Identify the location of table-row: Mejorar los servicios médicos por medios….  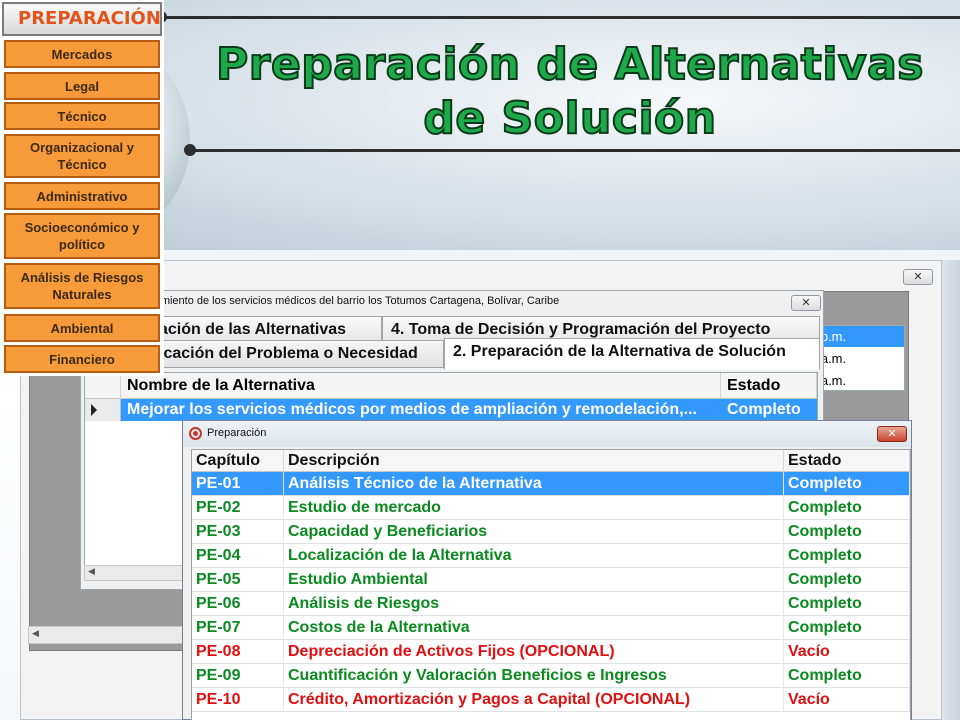
(451, 410).